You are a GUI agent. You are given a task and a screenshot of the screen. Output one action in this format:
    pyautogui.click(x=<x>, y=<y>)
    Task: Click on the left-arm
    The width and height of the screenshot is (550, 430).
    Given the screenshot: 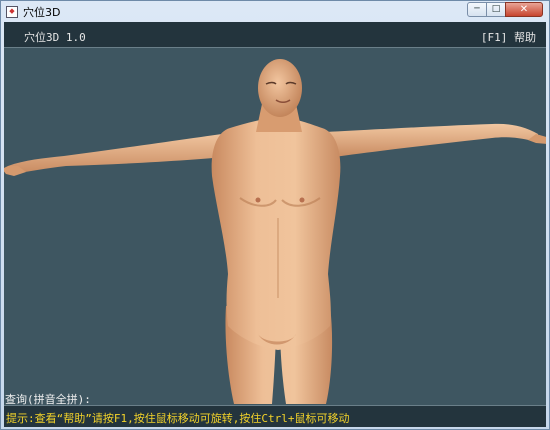 What is the action you would take?
    pyautogui.click(x=432, y=140)
    